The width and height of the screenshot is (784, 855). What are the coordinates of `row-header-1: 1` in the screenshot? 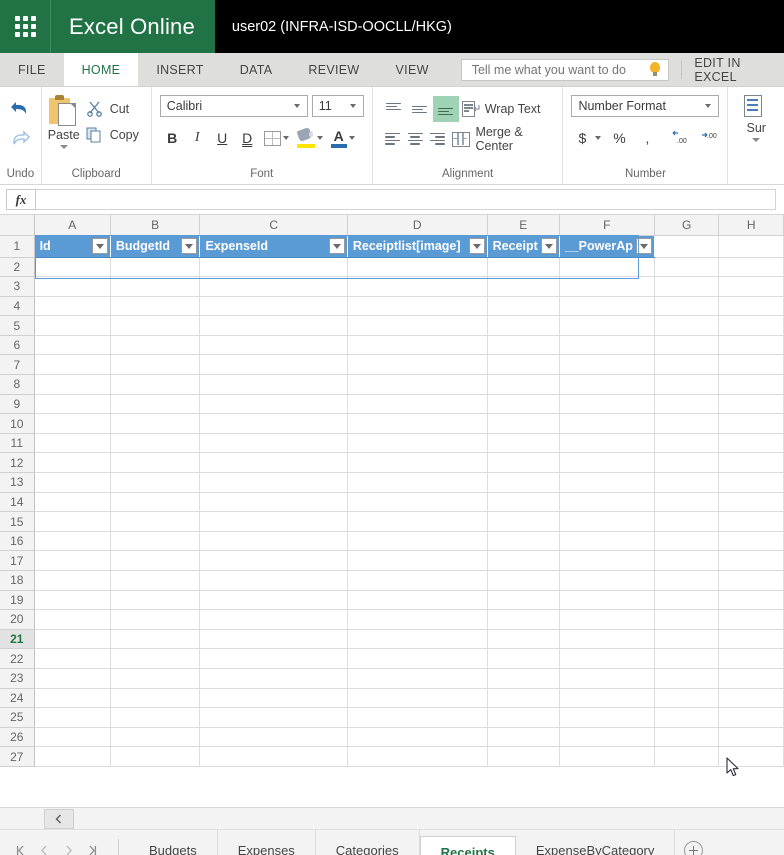 It's located at (17, 246).